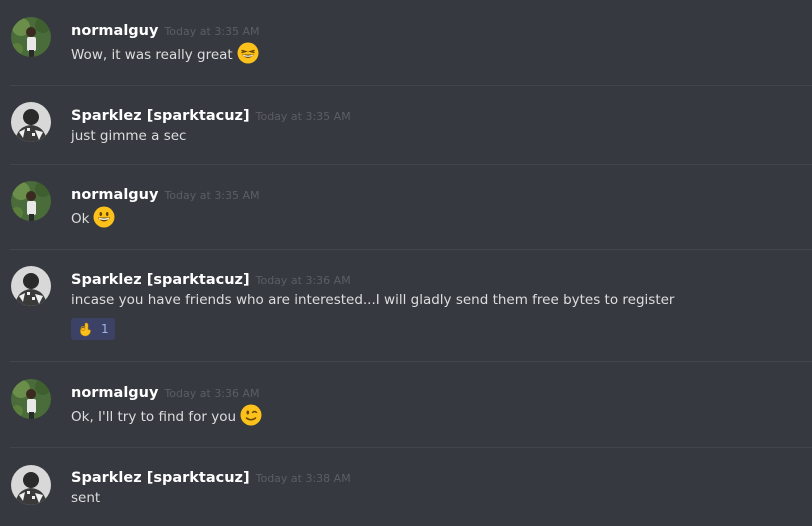  Describe the element at coordinates (105, 329) in the screenshot. I see `reaction-count: 1` at that location.